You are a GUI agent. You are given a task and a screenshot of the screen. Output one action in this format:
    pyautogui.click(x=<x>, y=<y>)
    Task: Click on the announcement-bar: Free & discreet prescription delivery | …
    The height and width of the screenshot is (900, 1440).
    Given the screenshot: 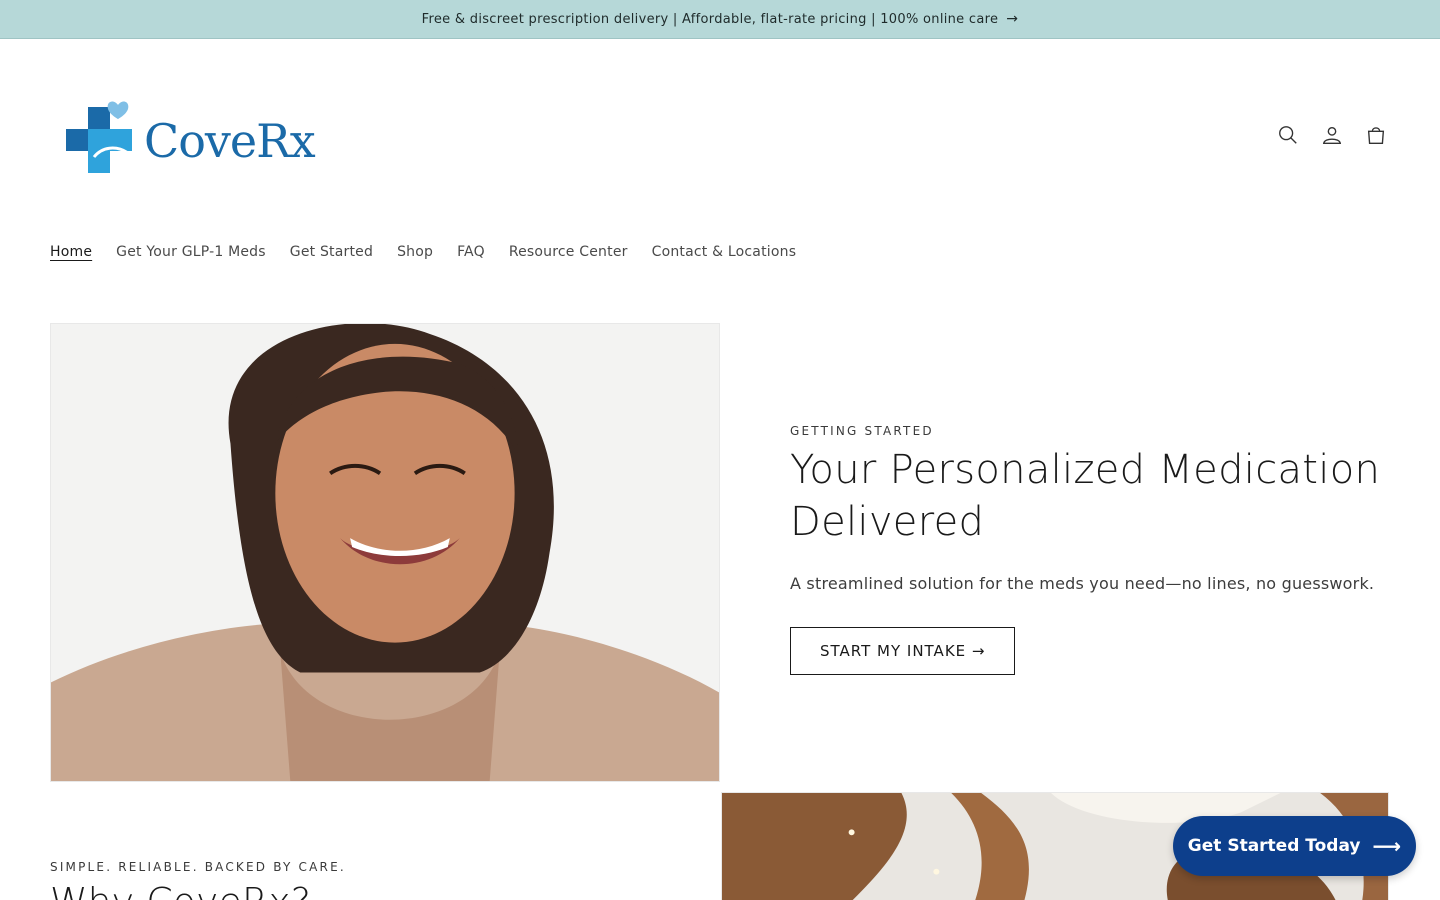 What is the action you would take?
    pyautogui.click(x=720, y=19)
    